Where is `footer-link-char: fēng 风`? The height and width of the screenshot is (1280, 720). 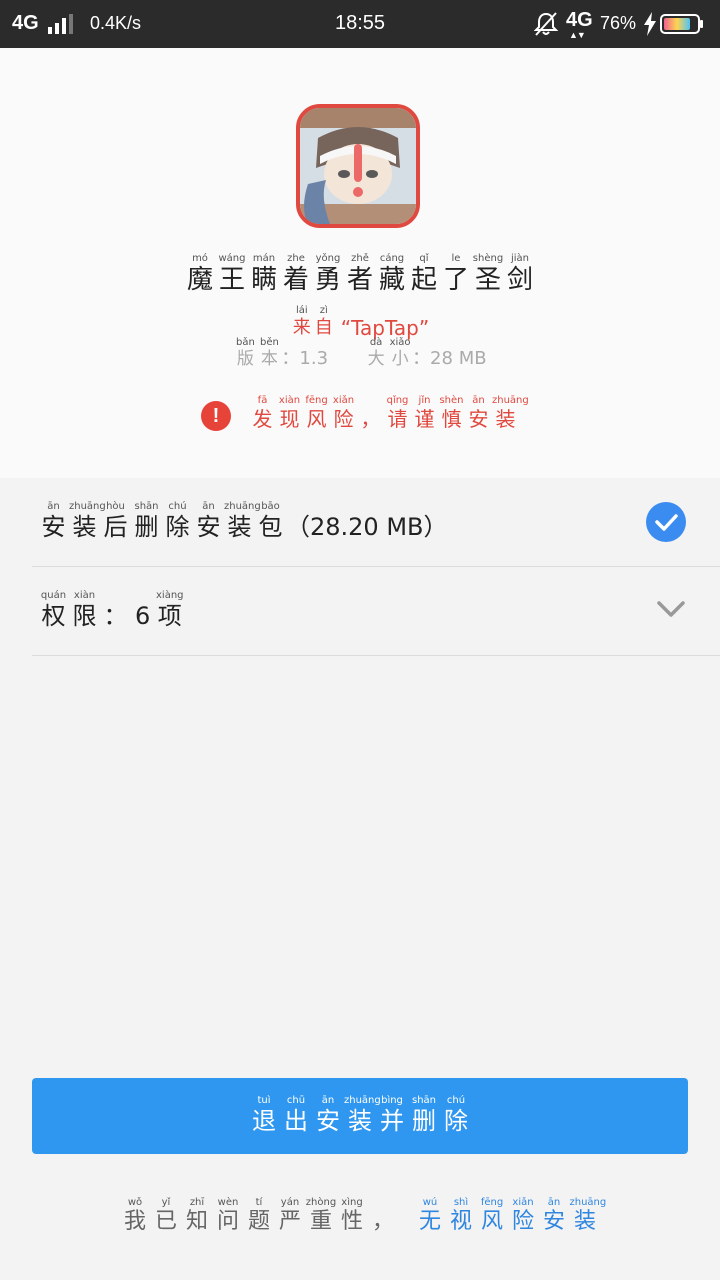
footer-link-char: fēng 风 is located at coordinates (492, 1215).